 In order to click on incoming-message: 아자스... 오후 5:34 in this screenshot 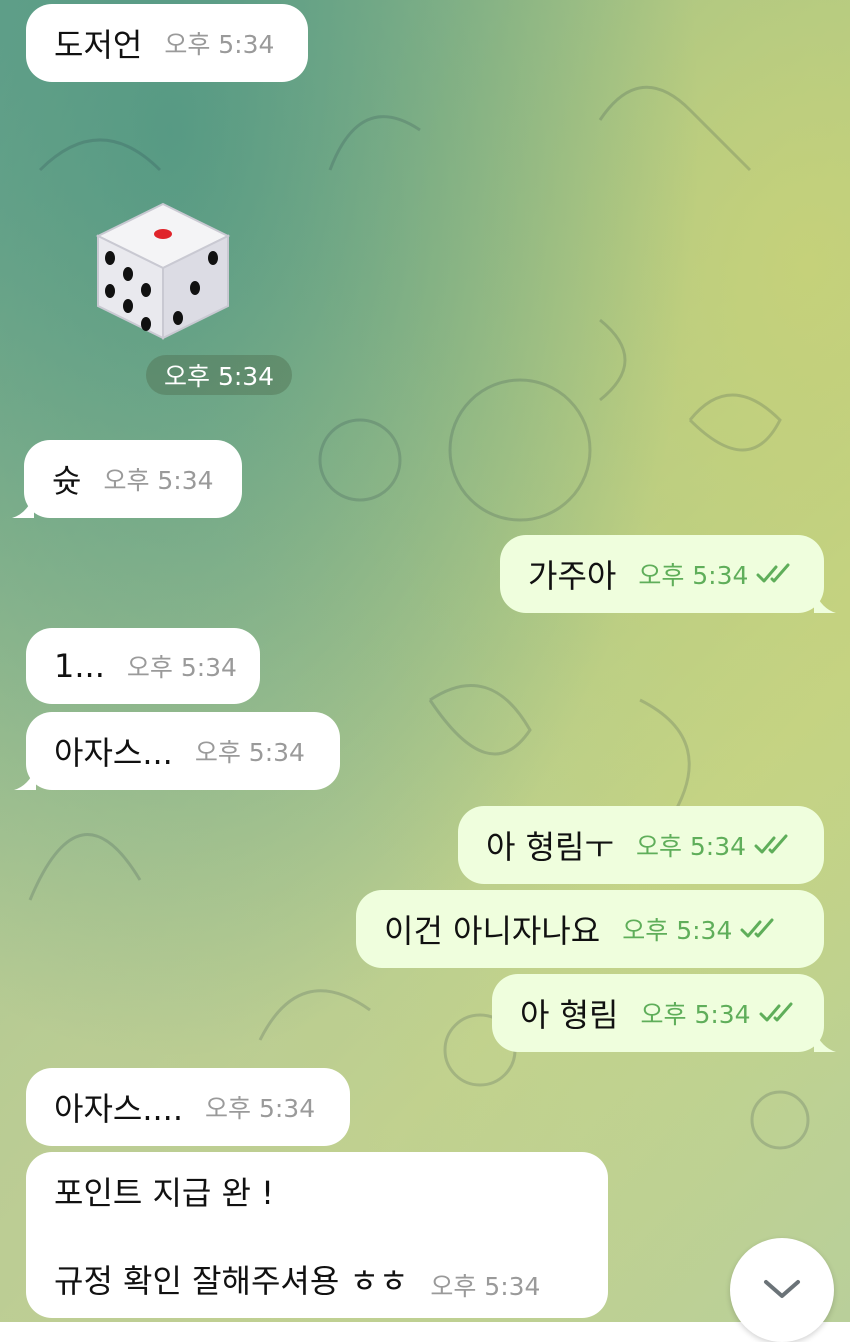, I will do `click(177, 751)`.